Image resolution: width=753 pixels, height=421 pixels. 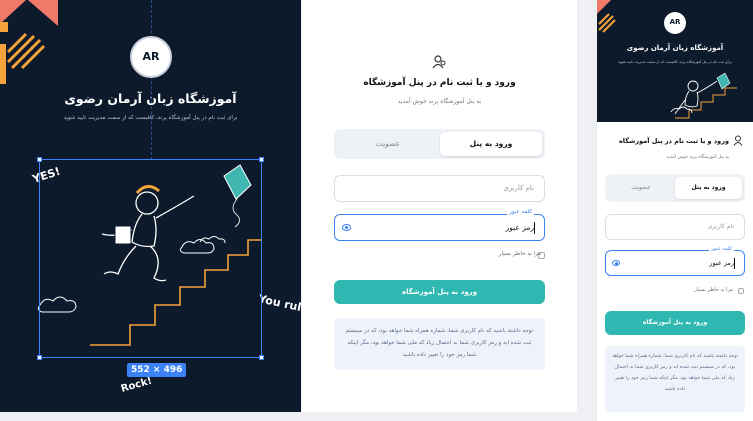 I want to click on mobile-academy-title: آموزشگاه زبان آرمان رضوی, so click(x=675, y=48).